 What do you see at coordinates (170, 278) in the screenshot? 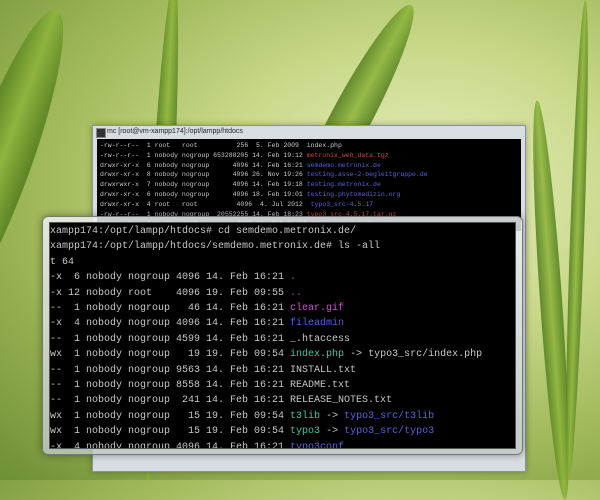
I see `line-meta: -x 6 nobody nogroup 4096 14. Feb 16:21` at bounding box center [170, 278].